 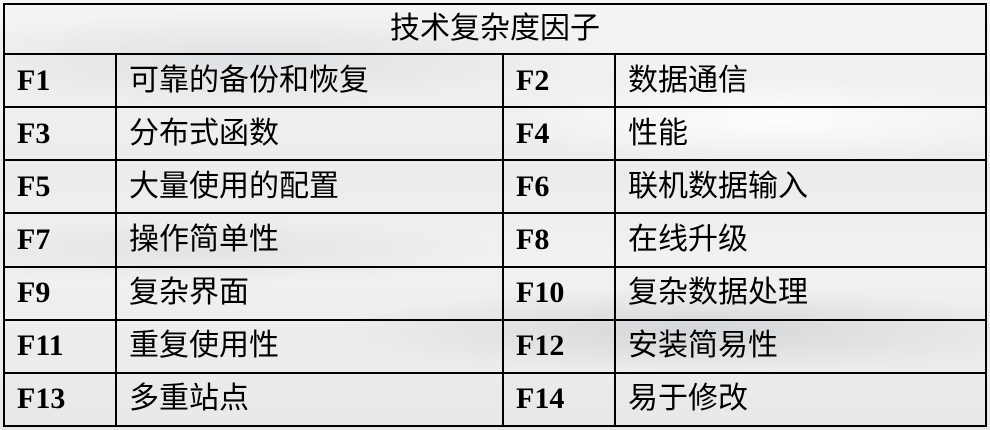 What do you see at coordinates (800, 346) in the screenshot?
I see `factor-name: 安装简易性` at bounding box center [800, 346].